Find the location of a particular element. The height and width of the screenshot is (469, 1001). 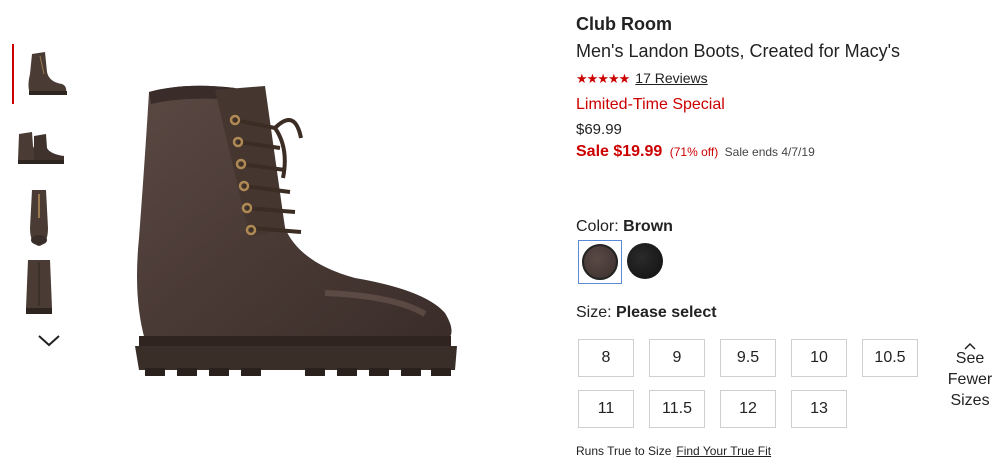

sale-price-row: Sale $19.99 (71% off) Sale ends 4/7/19 is located at coordinates (695, 152).